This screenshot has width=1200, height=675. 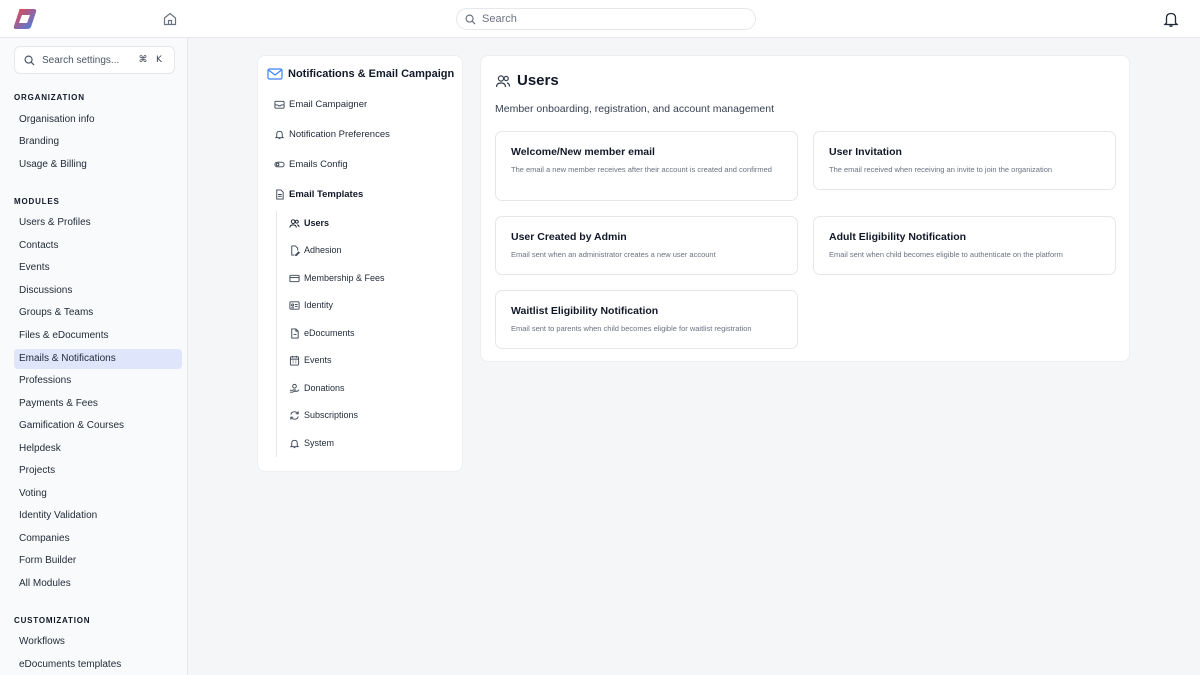 I want to click on sidebar-item-groups-teams: Groups & Teams, so click(x=98, y=313).